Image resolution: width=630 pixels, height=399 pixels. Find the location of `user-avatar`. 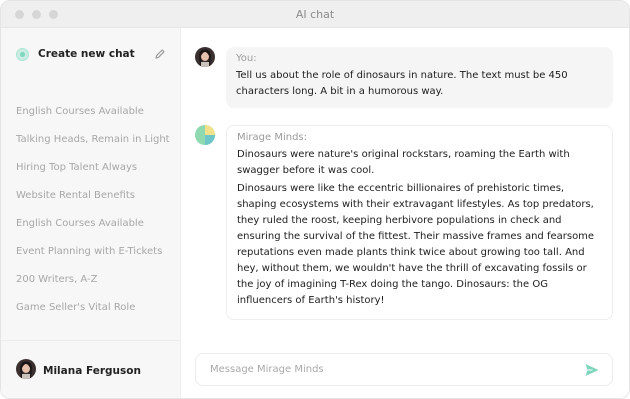

user-avatar is located at coordinates (26, 370).